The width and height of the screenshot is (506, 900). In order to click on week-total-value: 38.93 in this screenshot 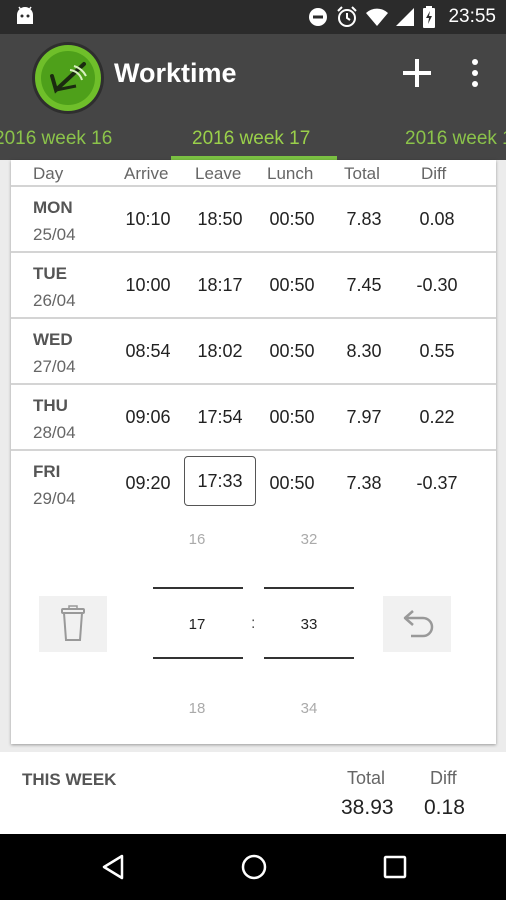, I will do `click(367, 807)`.